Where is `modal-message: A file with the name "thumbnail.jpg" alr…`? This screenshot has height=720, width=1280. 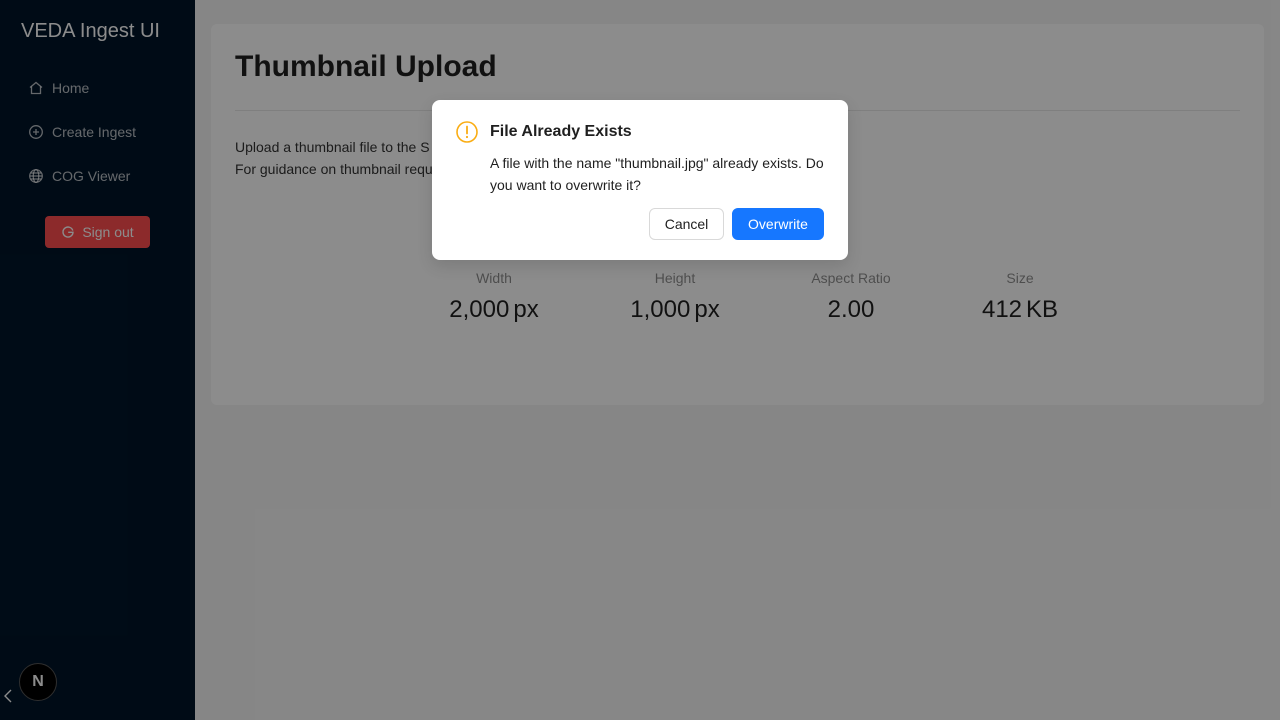
modal-message: A file with the name "thumbnail.jpg" alr… is located at coordinates (657, 174).